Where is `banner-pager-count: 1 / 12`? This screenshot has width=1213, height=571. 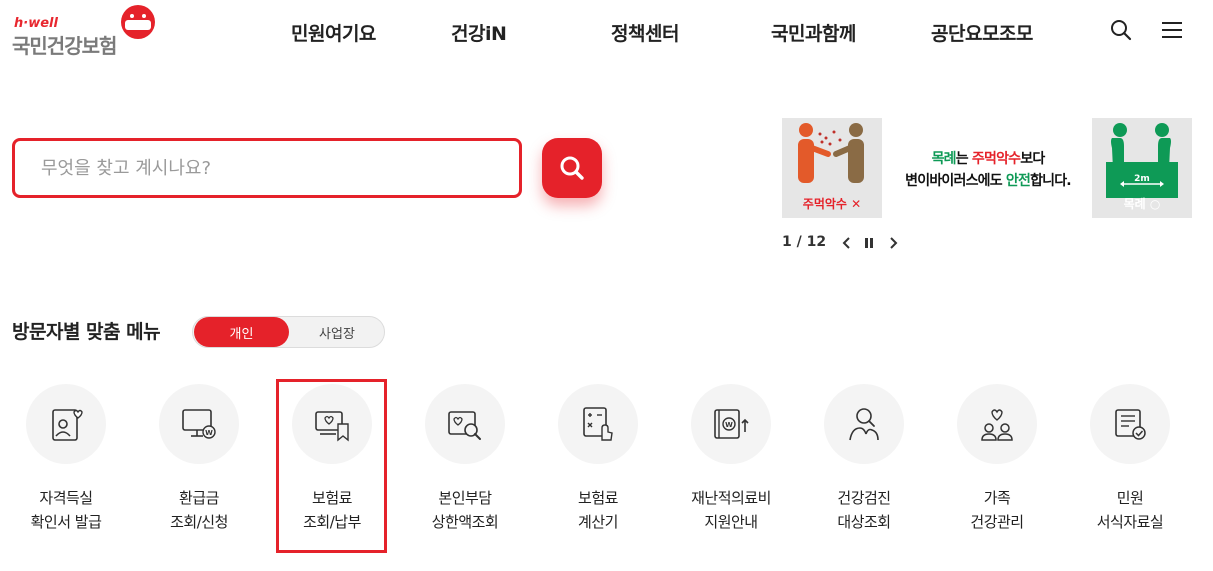
banner-pager-count: 1 / 12 is located at coordinates (804, 242).